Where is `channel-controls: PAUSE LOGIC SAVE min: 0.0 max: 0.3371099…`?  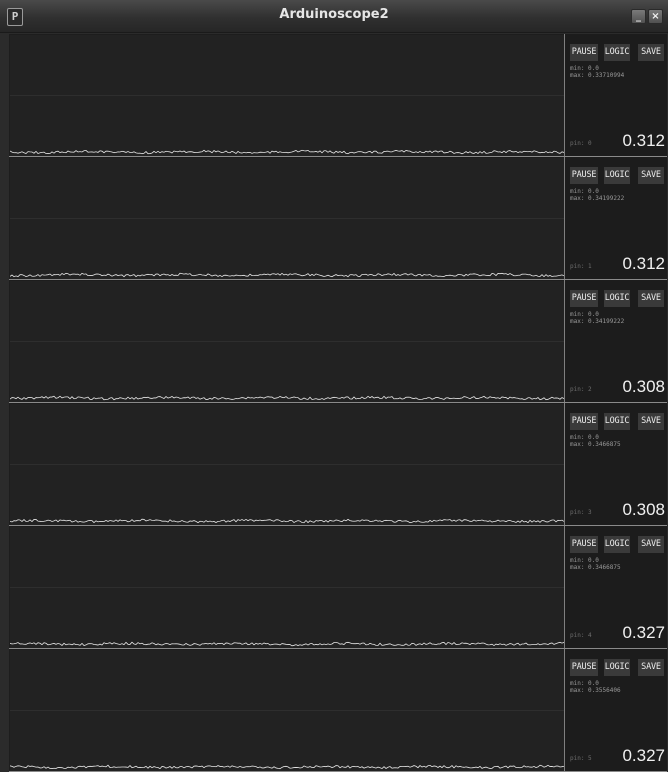 channel-controls: PAUSE LOGIC SAVE min: 0.0 max: 0.3371099… is located at coordinates (616, 95).